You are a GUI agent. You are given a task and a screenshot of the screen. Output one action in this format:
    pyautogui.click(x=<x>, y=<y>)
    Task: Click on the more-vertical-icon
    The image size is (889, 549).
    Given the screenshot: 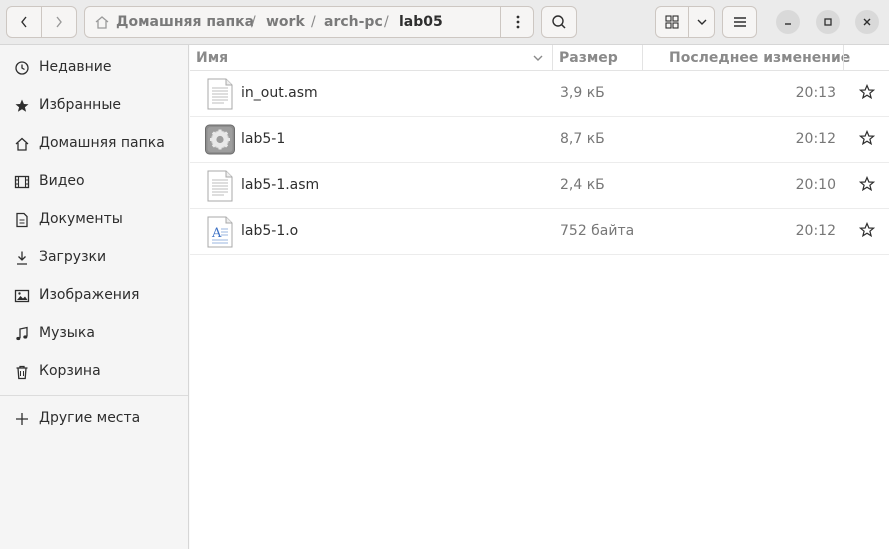 What is the action you would take?
    pyautogui.click(x=518, y=22)
    